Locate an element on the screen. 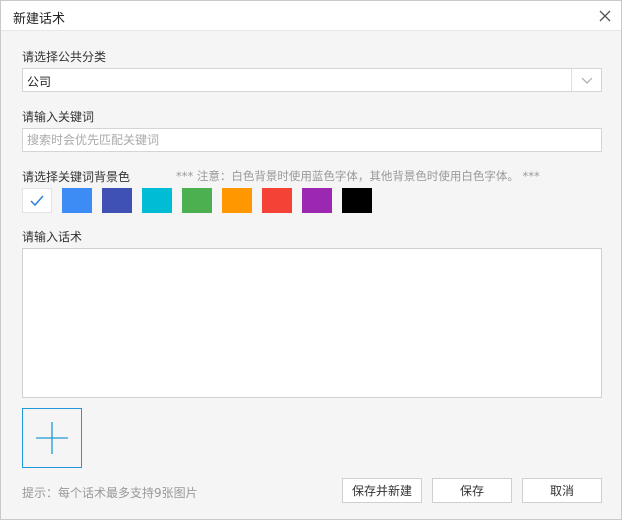  color-note: *** 注意：白色背景时使用蓝色字体，其他背景色时使用白色字体。 *** is located at coordinates (358, 176).